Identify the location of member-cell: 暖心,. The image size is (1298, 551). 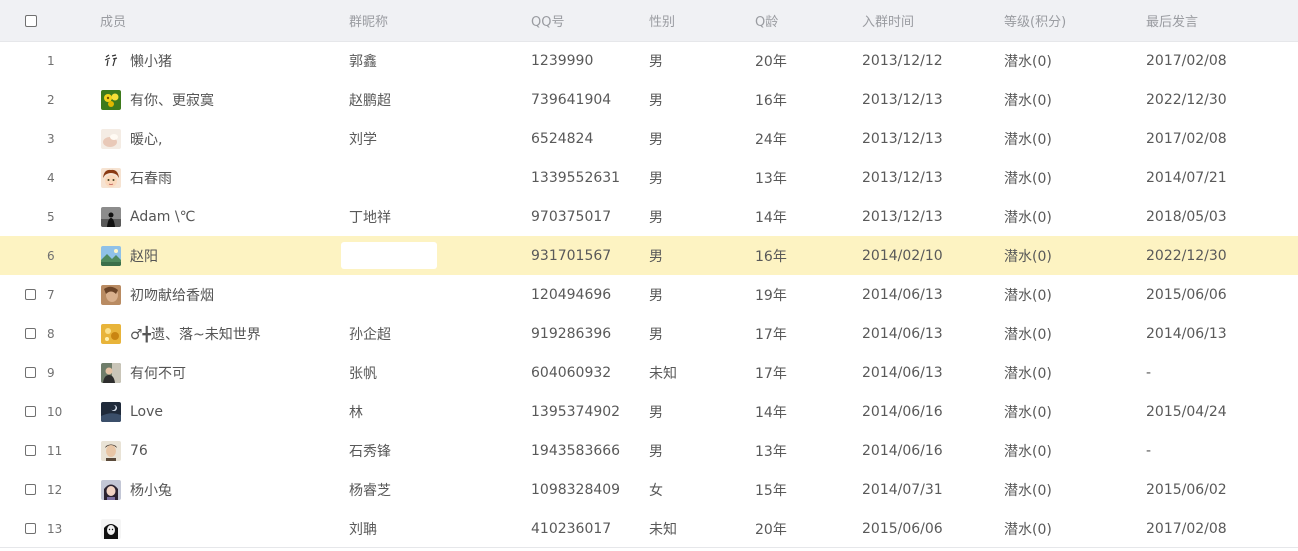
(131, 138).